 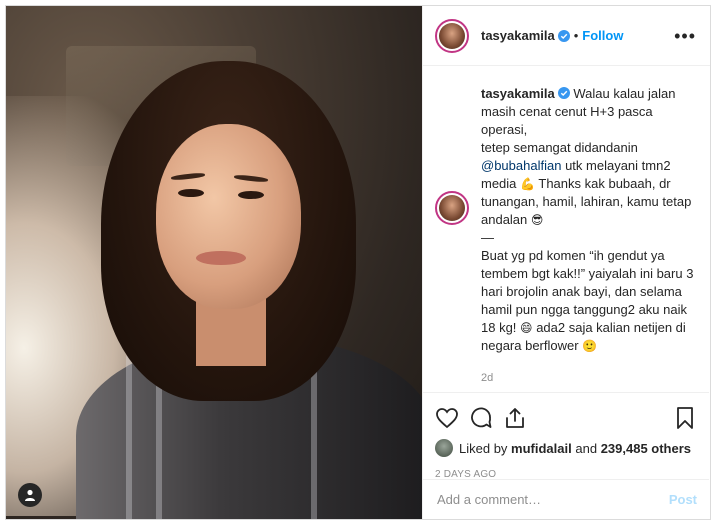 What do you see at coordinates (518, 35) in the screenshot?
I see `author-username: tasyakamila` at bounding box center [518, 35].